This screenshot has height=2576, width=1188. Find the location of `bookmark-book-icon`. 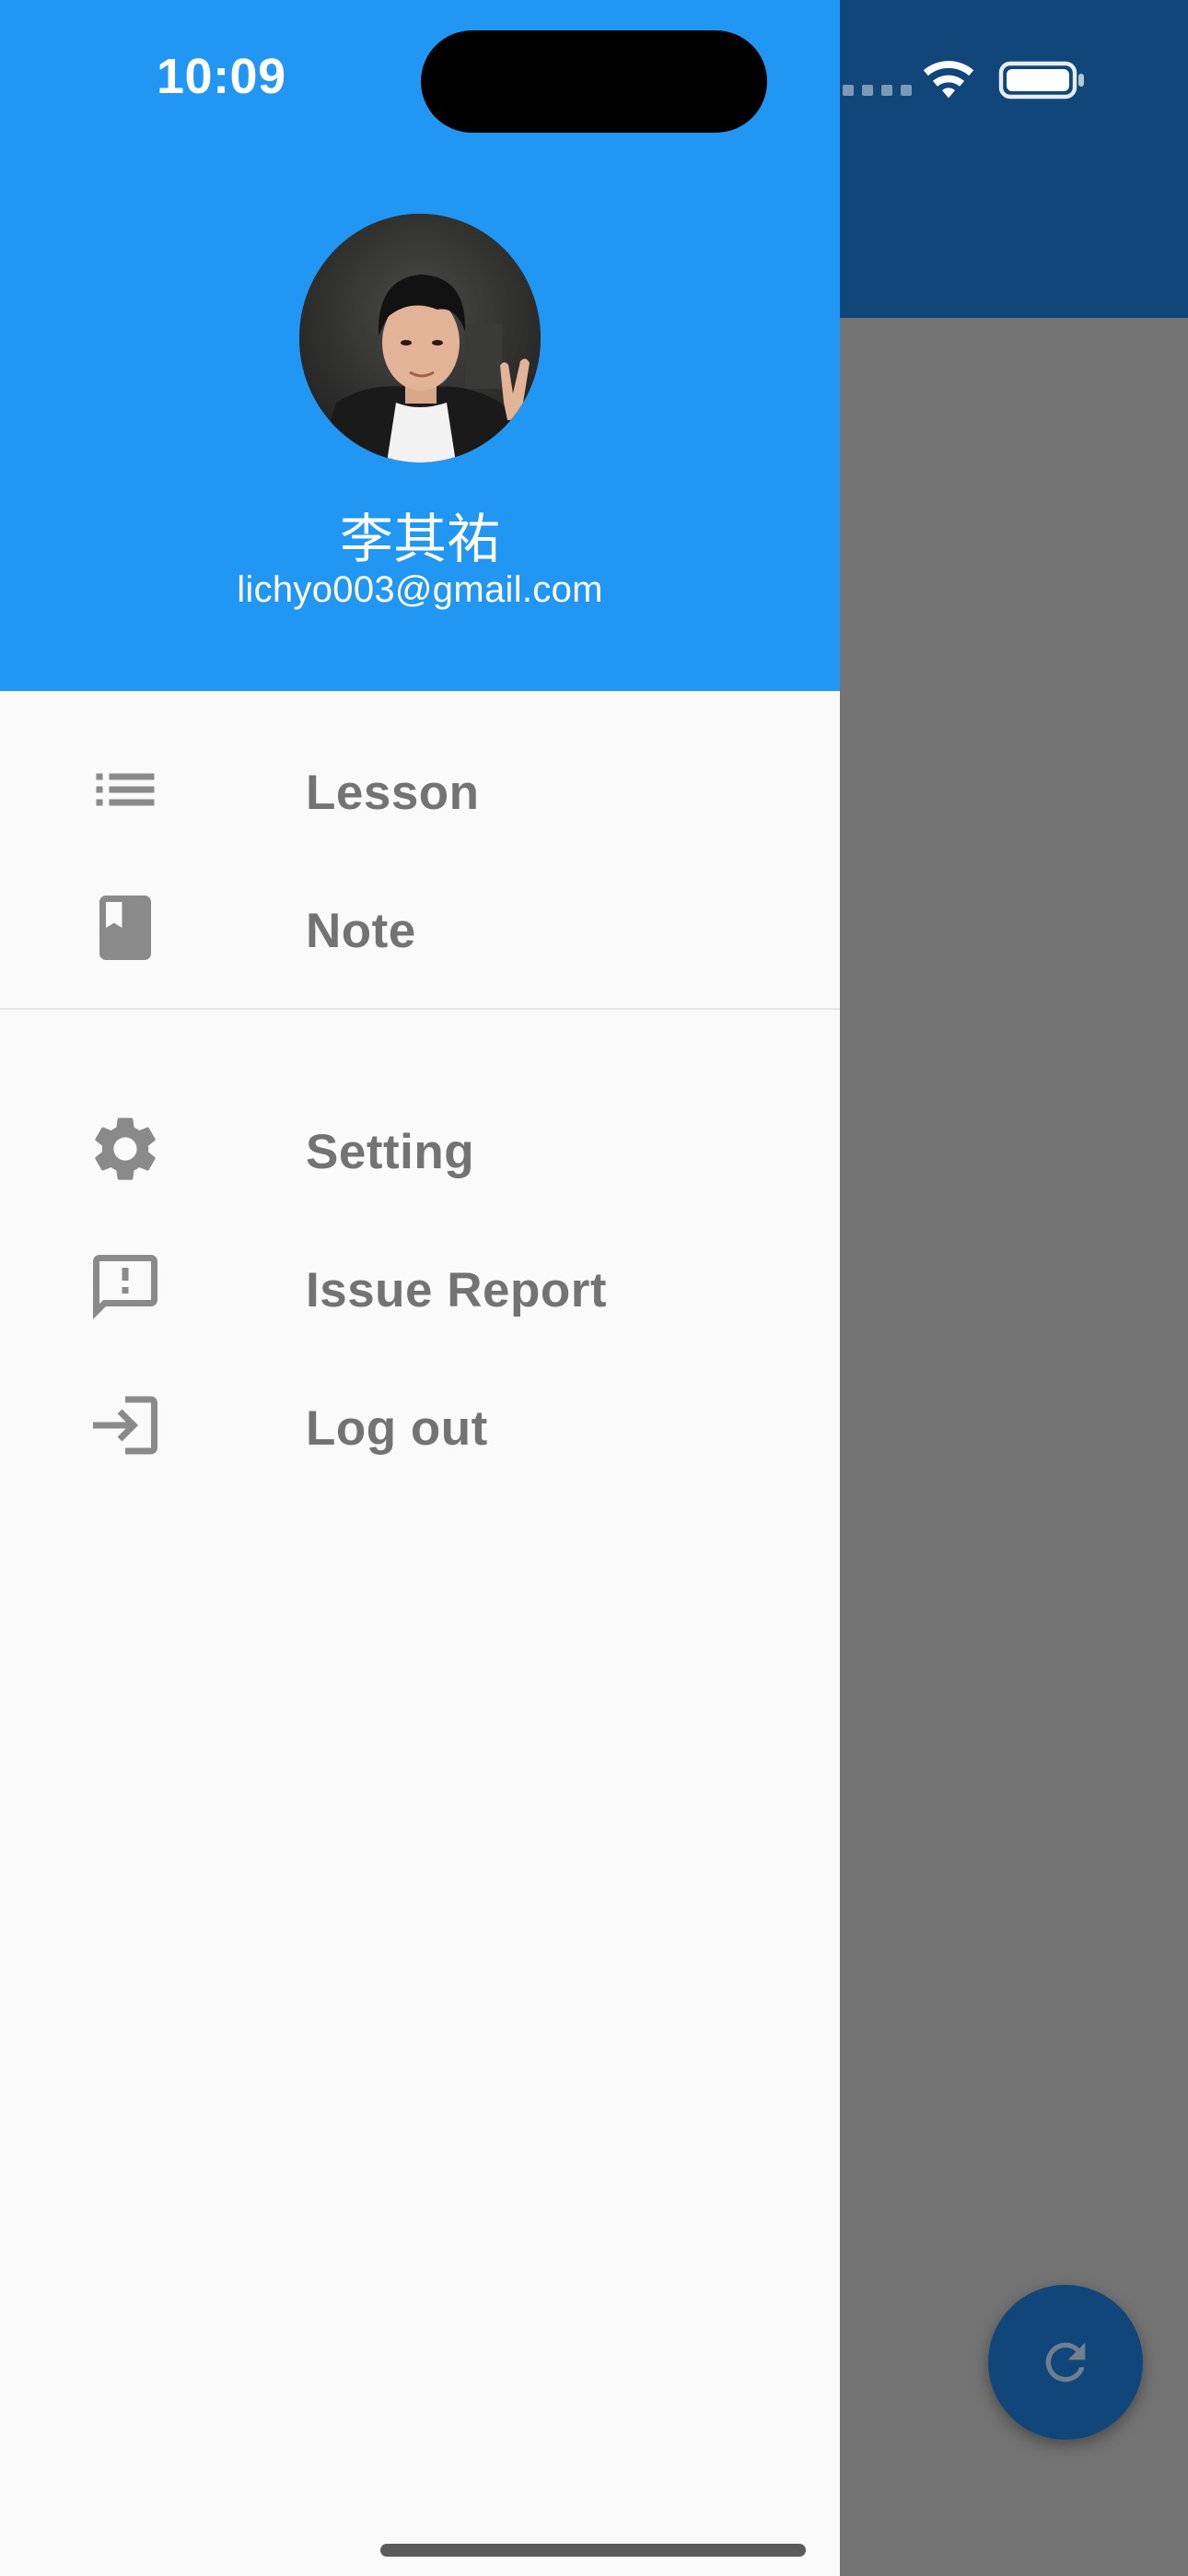

bookmark-book-icon is located at coordinates (125, 927).